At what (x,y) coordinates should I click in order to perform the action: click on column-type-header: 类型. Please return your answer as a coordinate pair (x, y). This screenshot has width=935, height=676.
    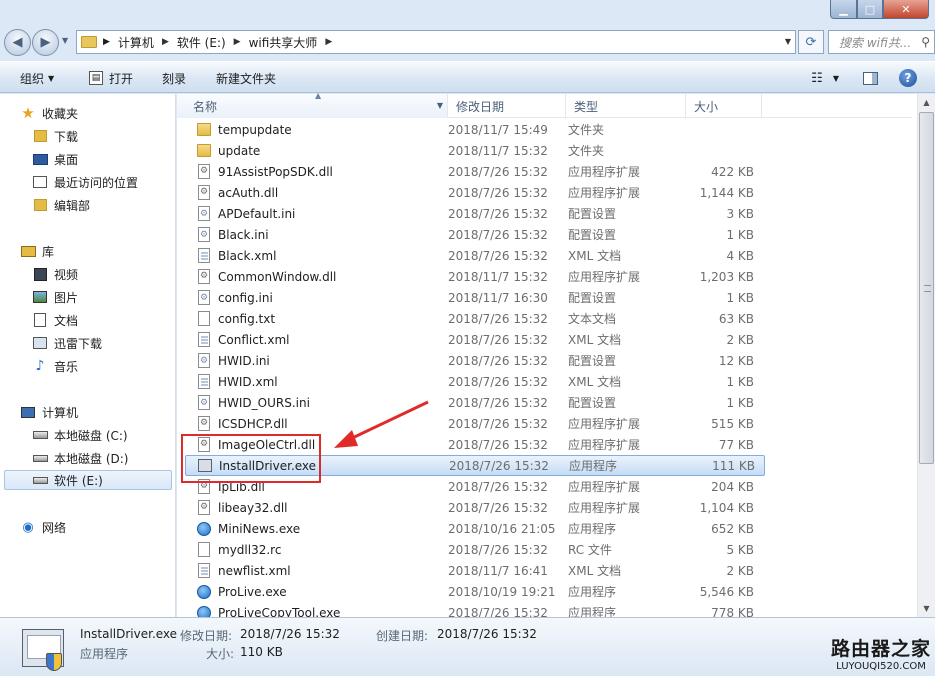
    Looking at the image, I should click on (626, 106).